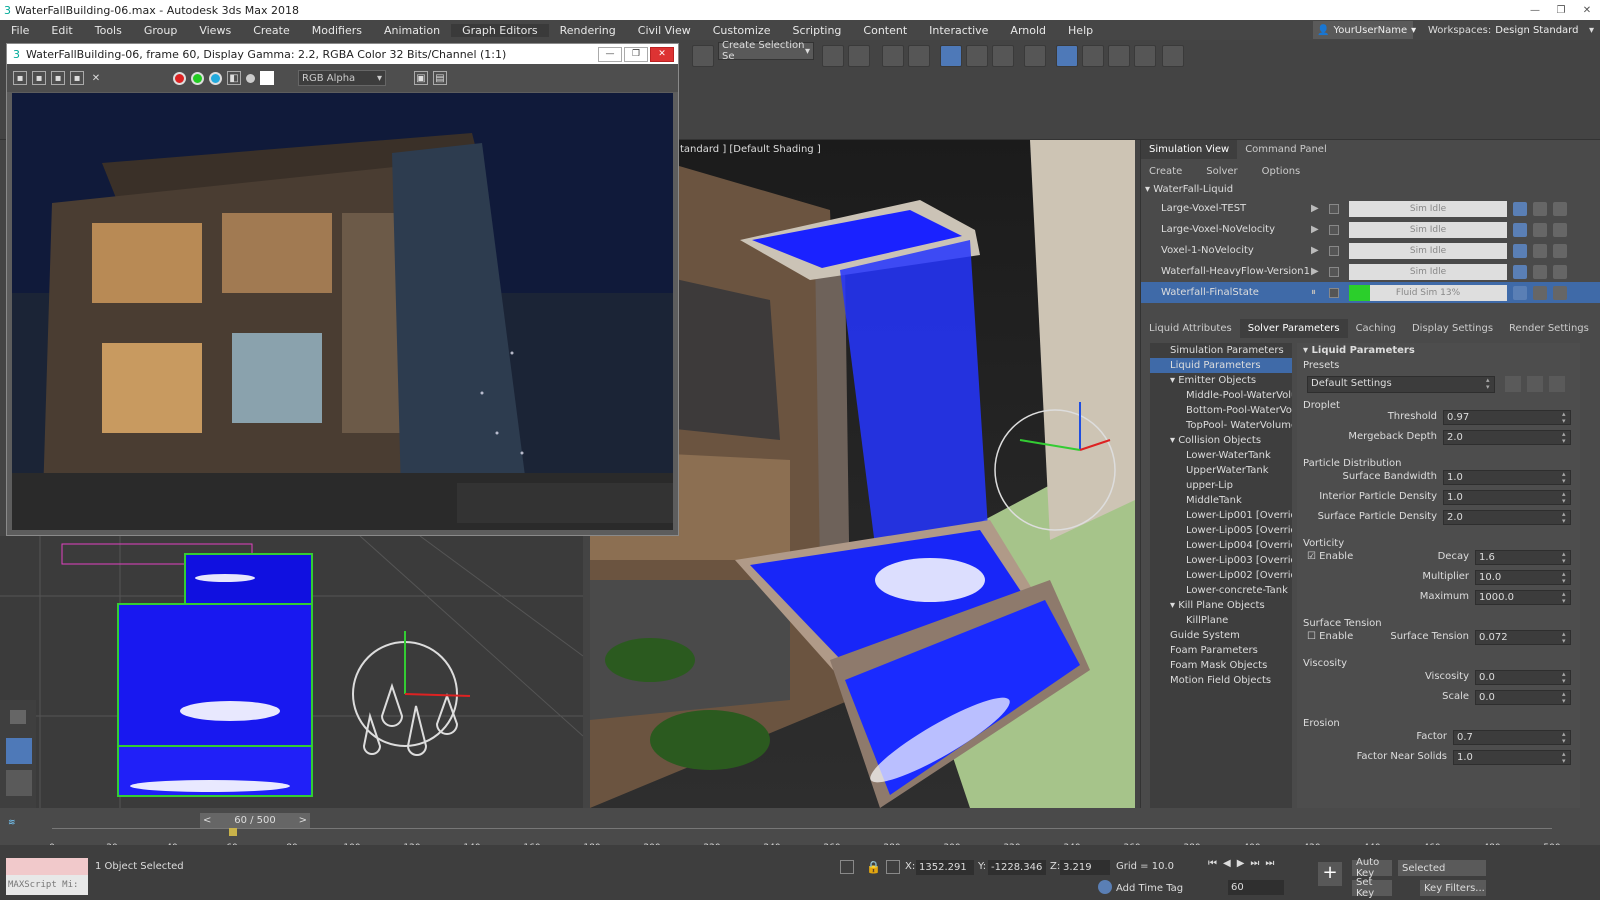 This screenshot has width=1600, height=900. Describe the element at coordinates (1512, 757) in the screenshot. I see `factor-near-solids-spinner: 1.0` at that location.